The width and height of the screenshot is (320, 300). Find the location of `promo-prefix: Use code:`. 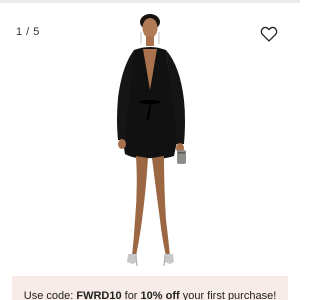

promo-prefix: Use code: is located at coordinates (50, 295).